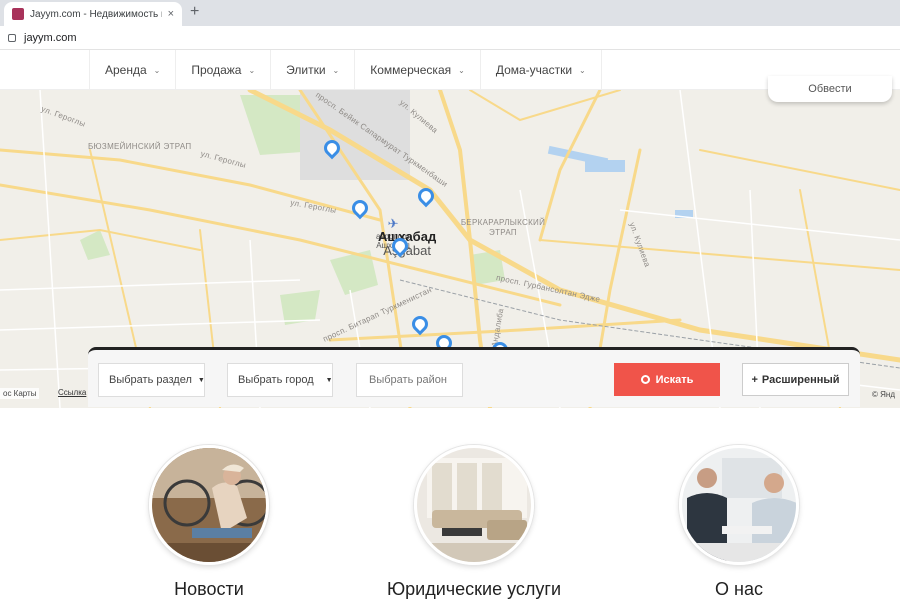 This screenshot has height=600, width=900. What do you see at coordinates (739, 505) in the screenshot?
I see `about-photo` at bounding box center [739, 505].